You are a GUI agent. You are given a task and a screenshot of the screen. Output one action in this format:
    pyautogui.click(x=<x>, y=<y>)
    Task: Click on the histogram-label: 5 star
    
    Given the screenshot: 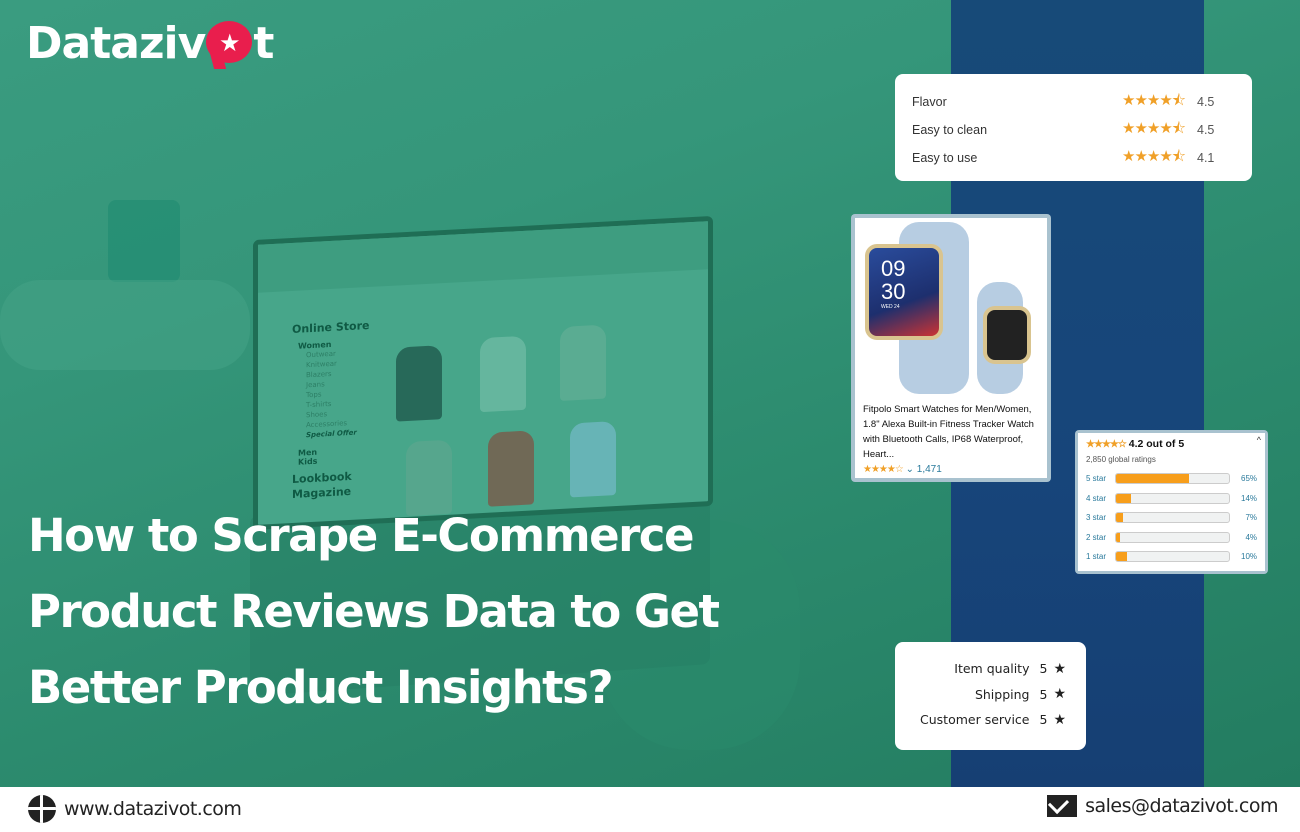 What is the action you would take?
    pyautogui.click(x=1096, y=479)
    